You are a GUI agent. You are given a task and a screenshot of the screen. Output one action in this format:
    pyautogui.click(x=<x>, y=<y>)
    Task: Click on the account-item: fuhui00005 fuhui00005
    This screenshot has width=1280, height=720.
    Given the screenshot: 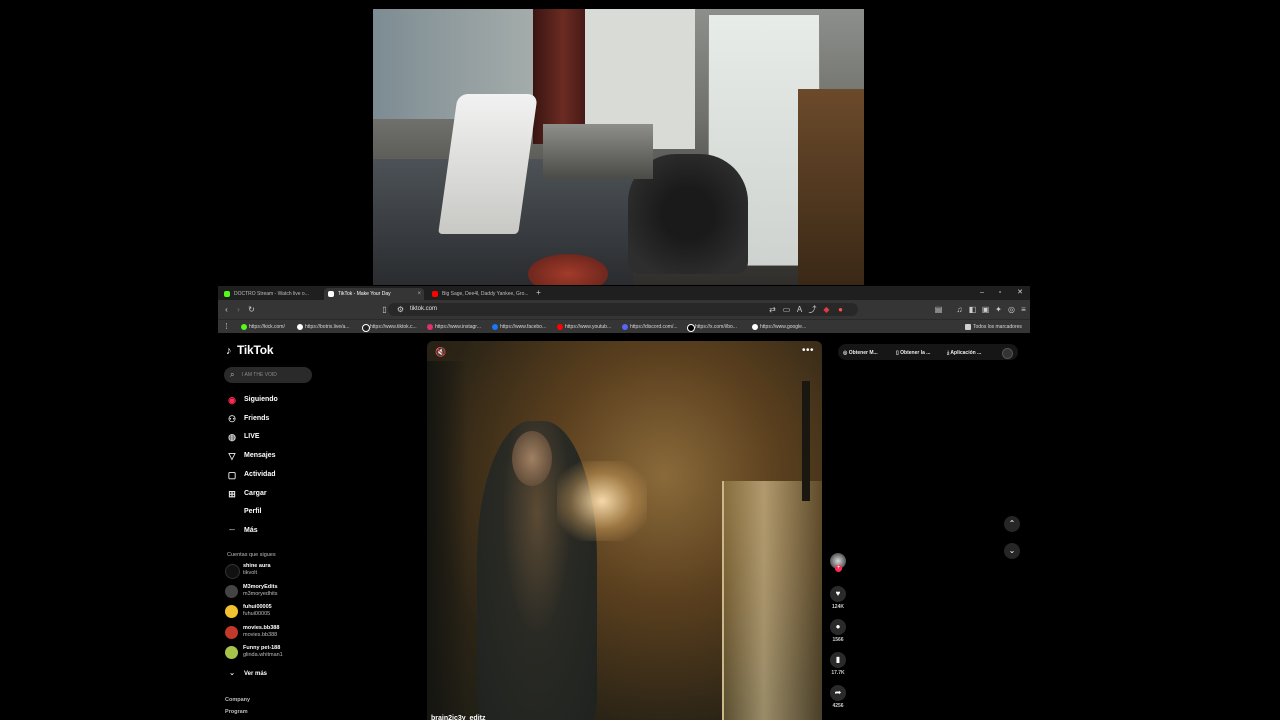 What is the action you would take?
    pyautogui.click(x=275, y=611)
    